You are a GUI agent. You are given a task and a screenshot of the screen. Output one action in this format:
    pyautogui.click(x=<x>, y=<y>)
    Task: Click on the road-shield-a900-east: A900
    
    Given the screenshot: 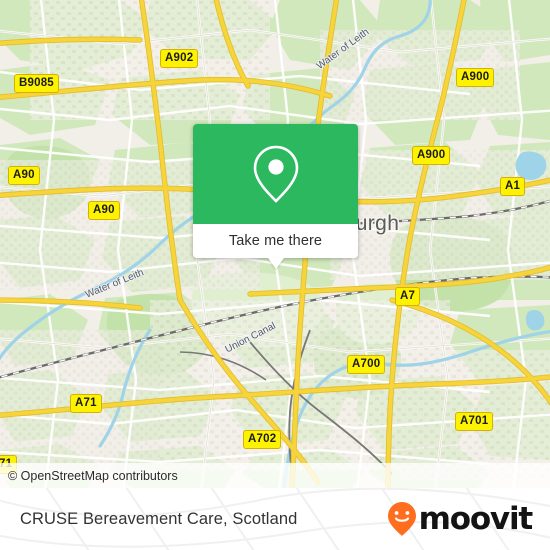 What is the action you would take?
    pyautogui.click(x=431, y=155)
    